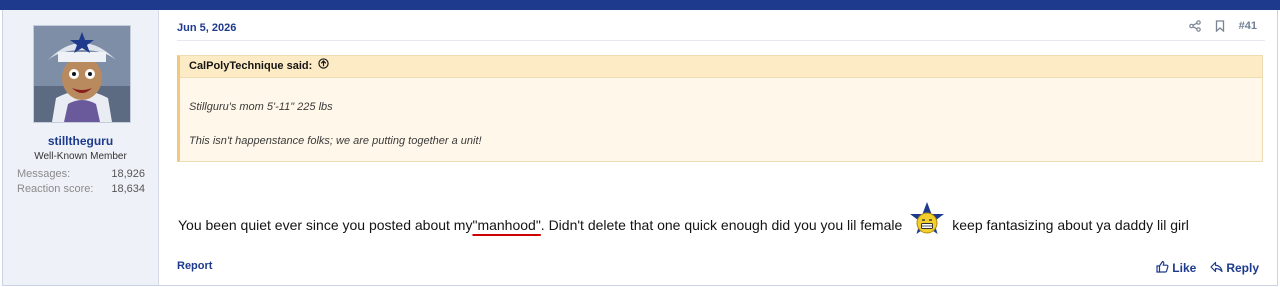  Describe the element at coordinates (80, 141) in the screenshot. I see `author-username: stilltheguru` at that location.